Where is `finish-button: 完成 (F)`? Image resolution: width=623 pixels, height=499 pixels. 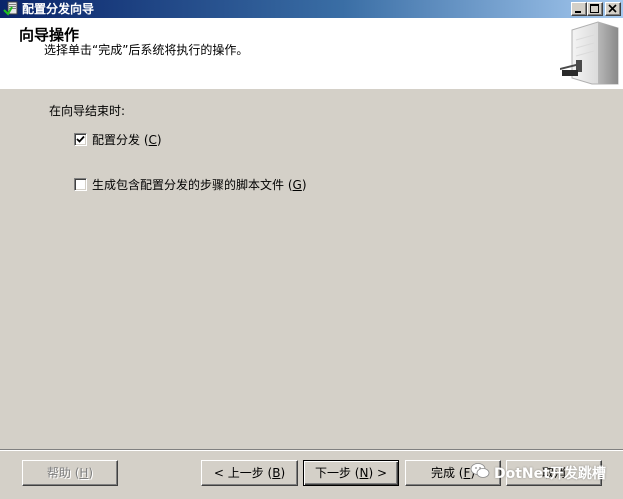 finish-button: 完成 (F) is located at coordinates (453, 473).